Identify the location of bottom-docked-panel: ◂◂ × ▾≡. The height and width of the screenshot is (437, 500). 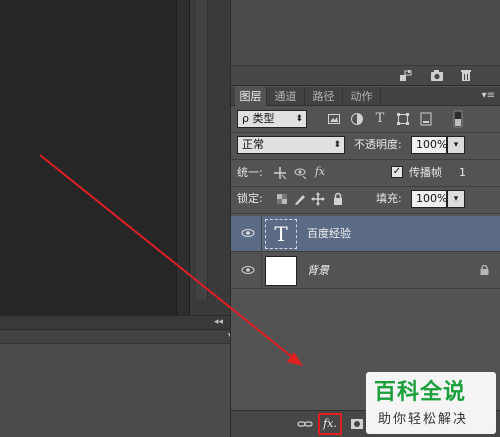
(122, 376).